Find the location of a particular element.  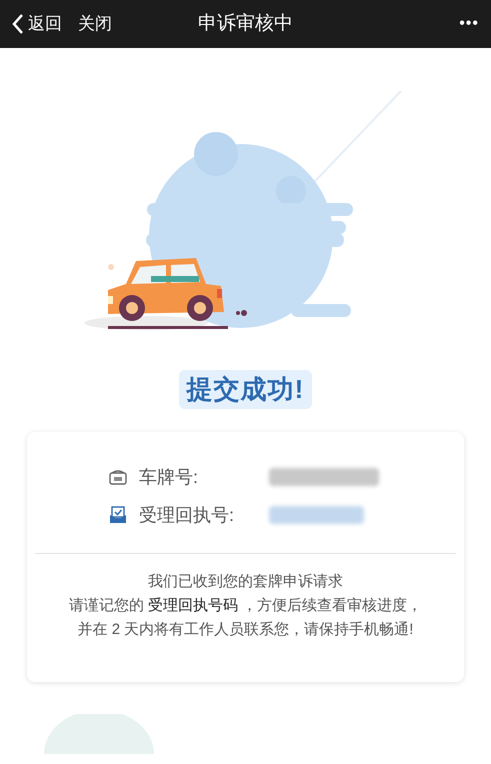

back-icon is located at coordinates (18, 24).